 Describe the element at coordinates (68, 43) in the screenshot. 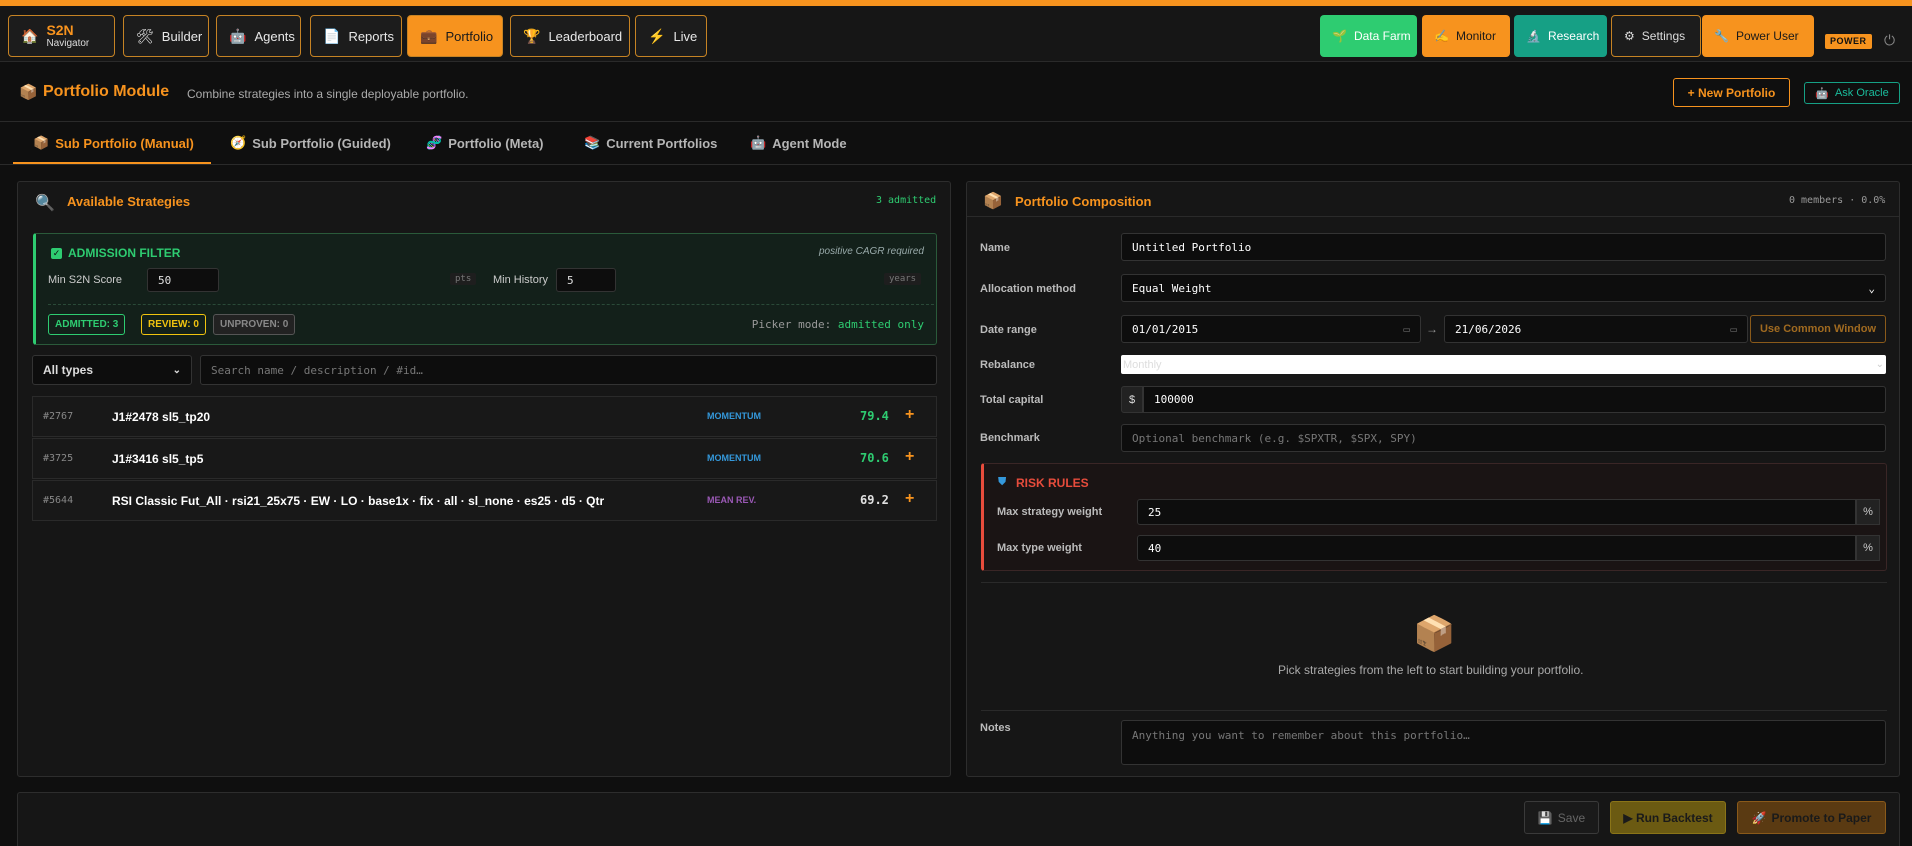

I see `brand-subtitle: Navigator` at that location.